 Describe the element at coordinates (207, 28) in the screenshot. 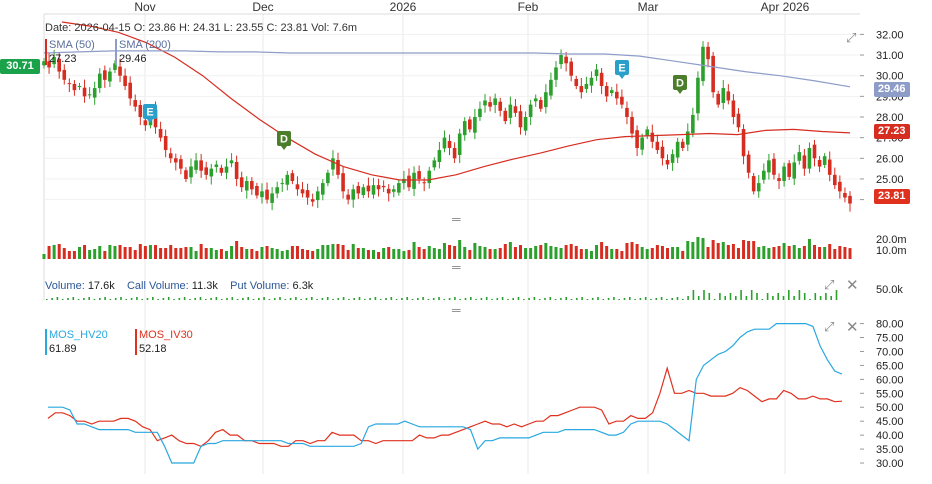

I see `high-value: 24.31` at that location.